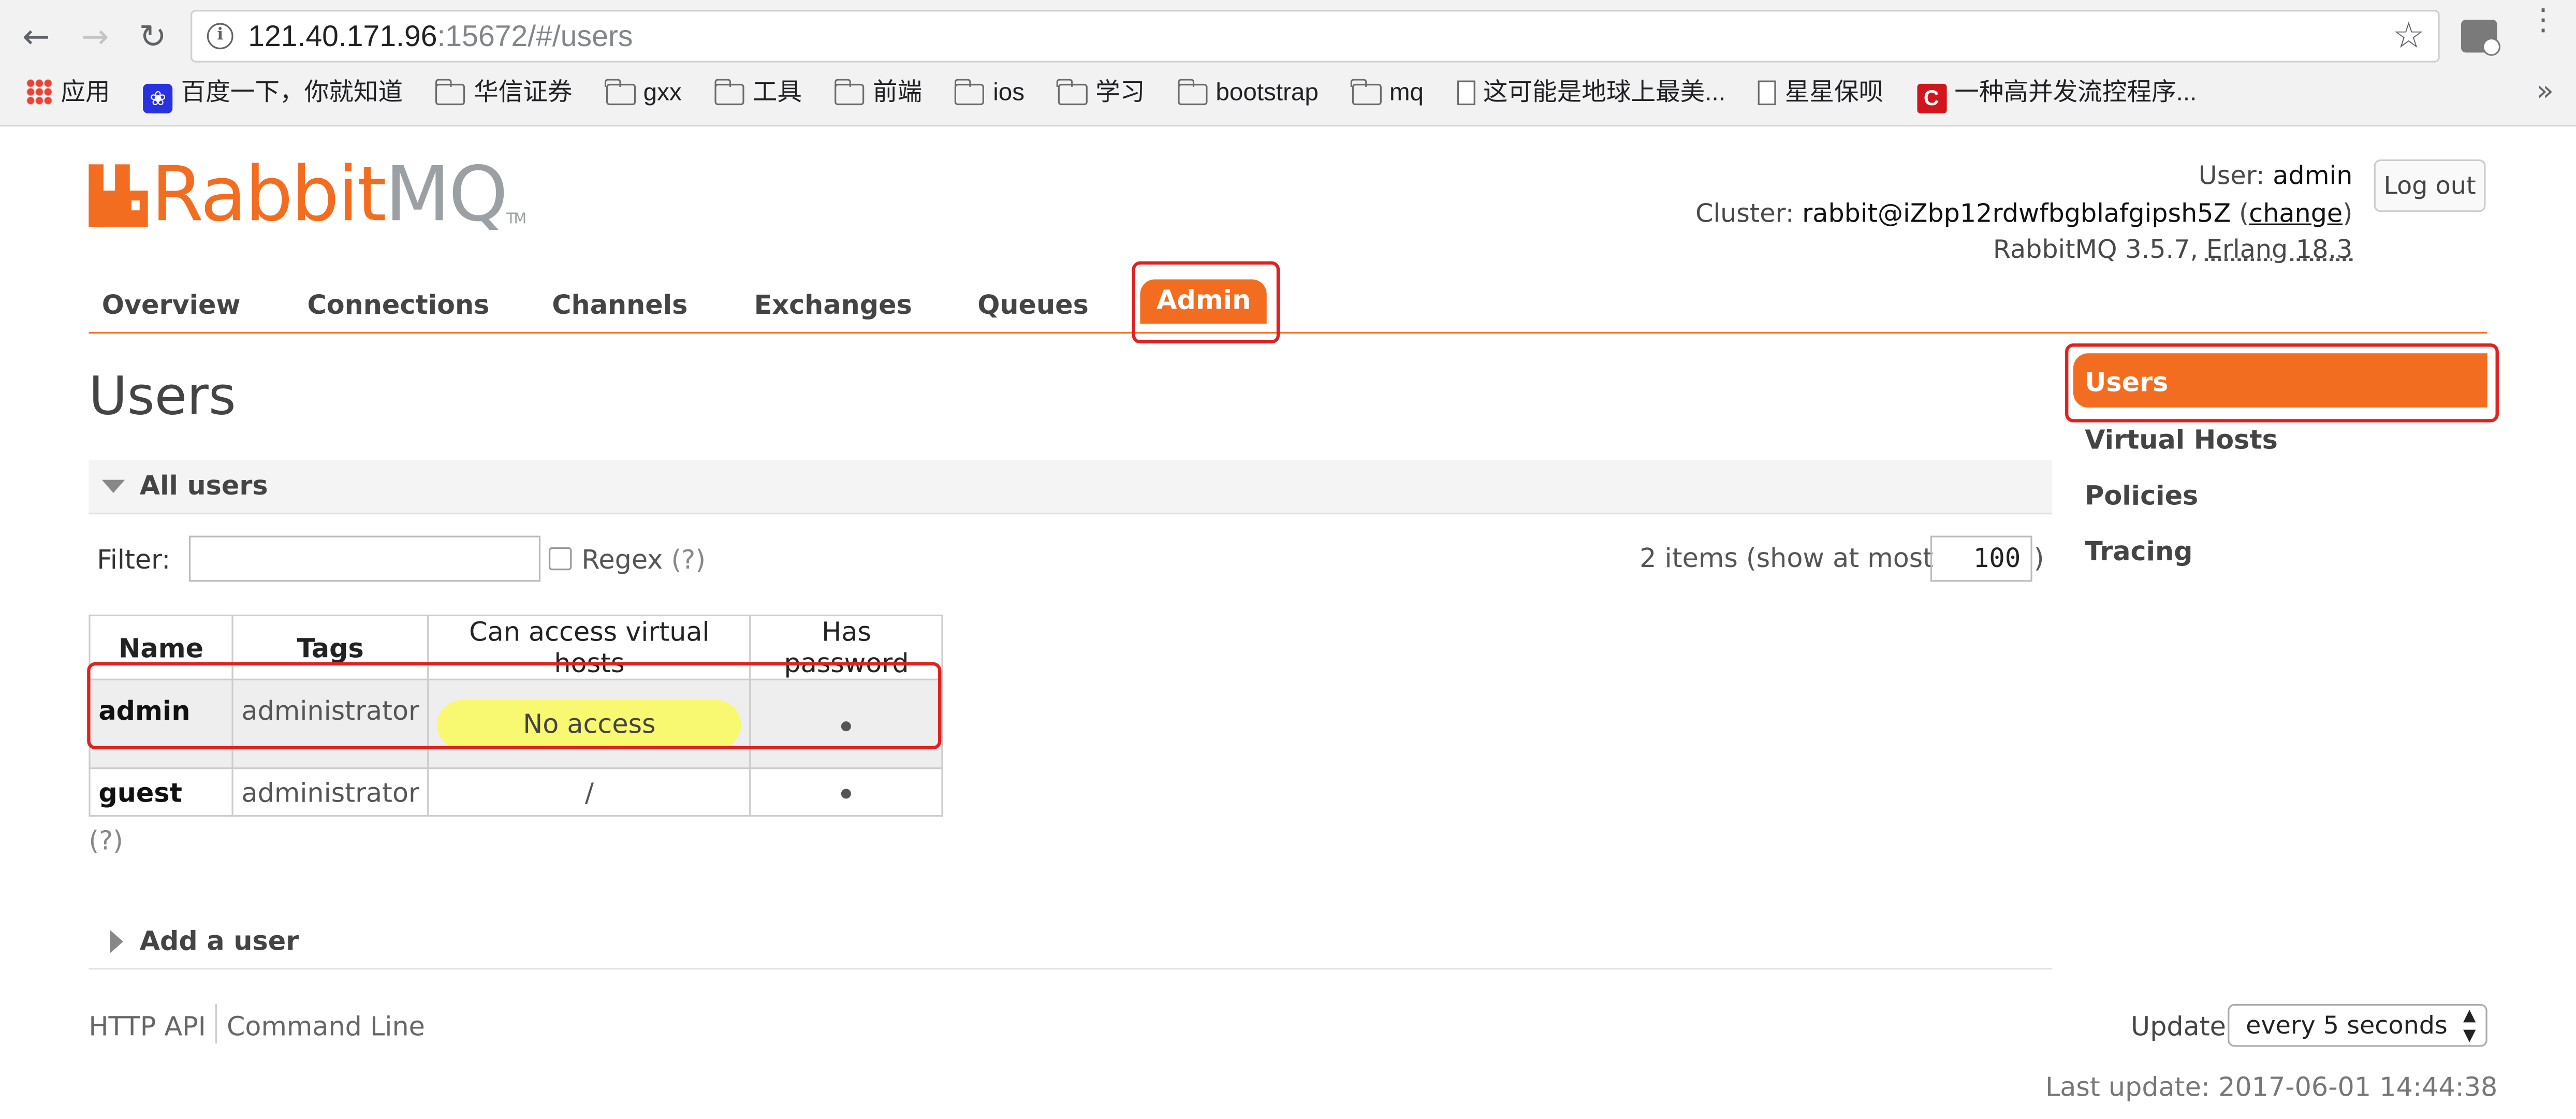 This screenshot has height=1119, width=2576. What do you see at coordinates (106, 840) in the screenshot?
I see `table-help-link: (?)` at bounding box center [106, 840].